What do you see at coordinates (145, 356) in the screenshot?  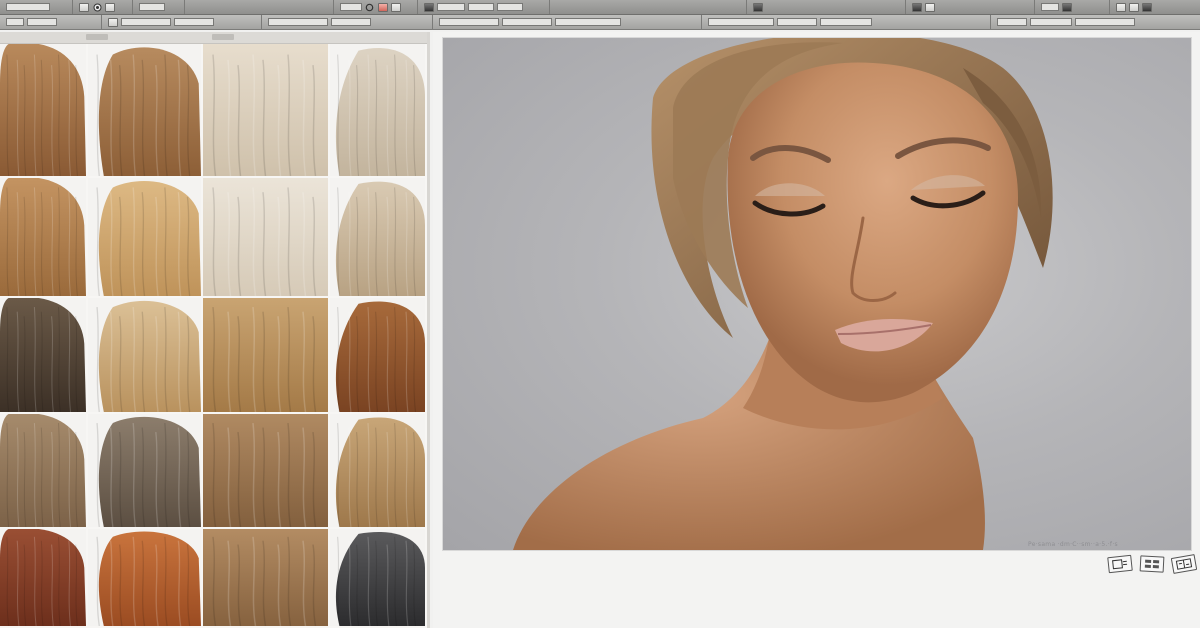 I see `swatch-sandy-blonde` at bounding box center [145, 356].